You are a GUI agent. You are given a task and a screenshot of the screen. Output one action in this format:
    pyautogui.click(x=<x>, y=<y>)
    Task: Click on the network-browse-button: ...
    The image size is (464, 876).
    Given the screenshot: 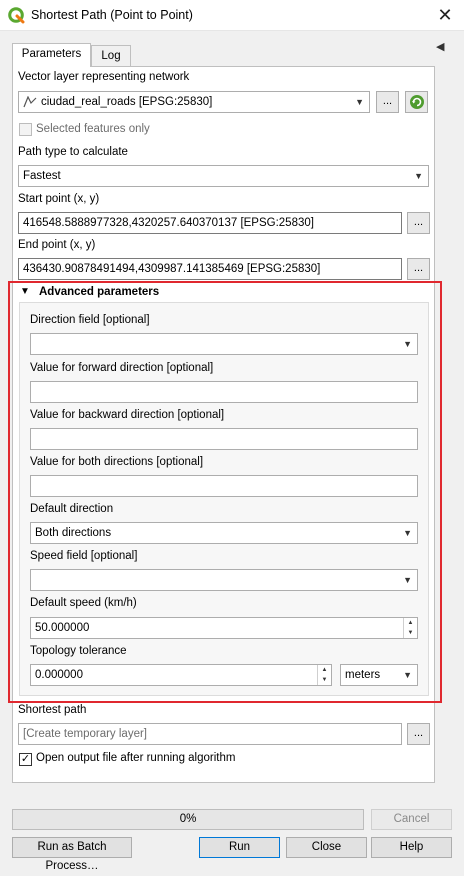 What is the action you would take?
    pyautogui.click(x=387, y=102)
    